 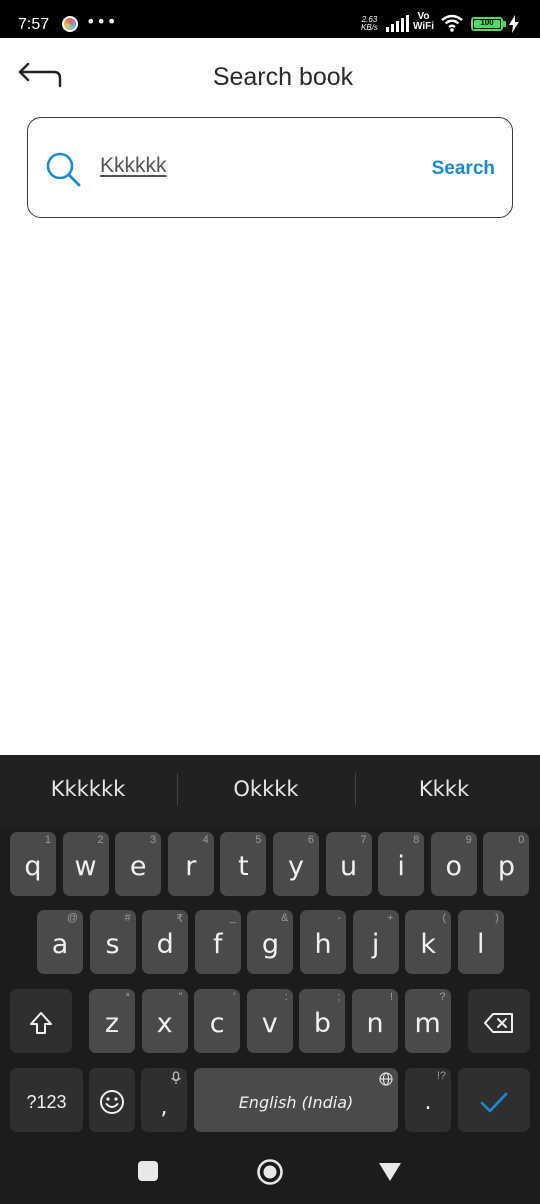 I want to click on key-label: o, so click(x=454, y=866).